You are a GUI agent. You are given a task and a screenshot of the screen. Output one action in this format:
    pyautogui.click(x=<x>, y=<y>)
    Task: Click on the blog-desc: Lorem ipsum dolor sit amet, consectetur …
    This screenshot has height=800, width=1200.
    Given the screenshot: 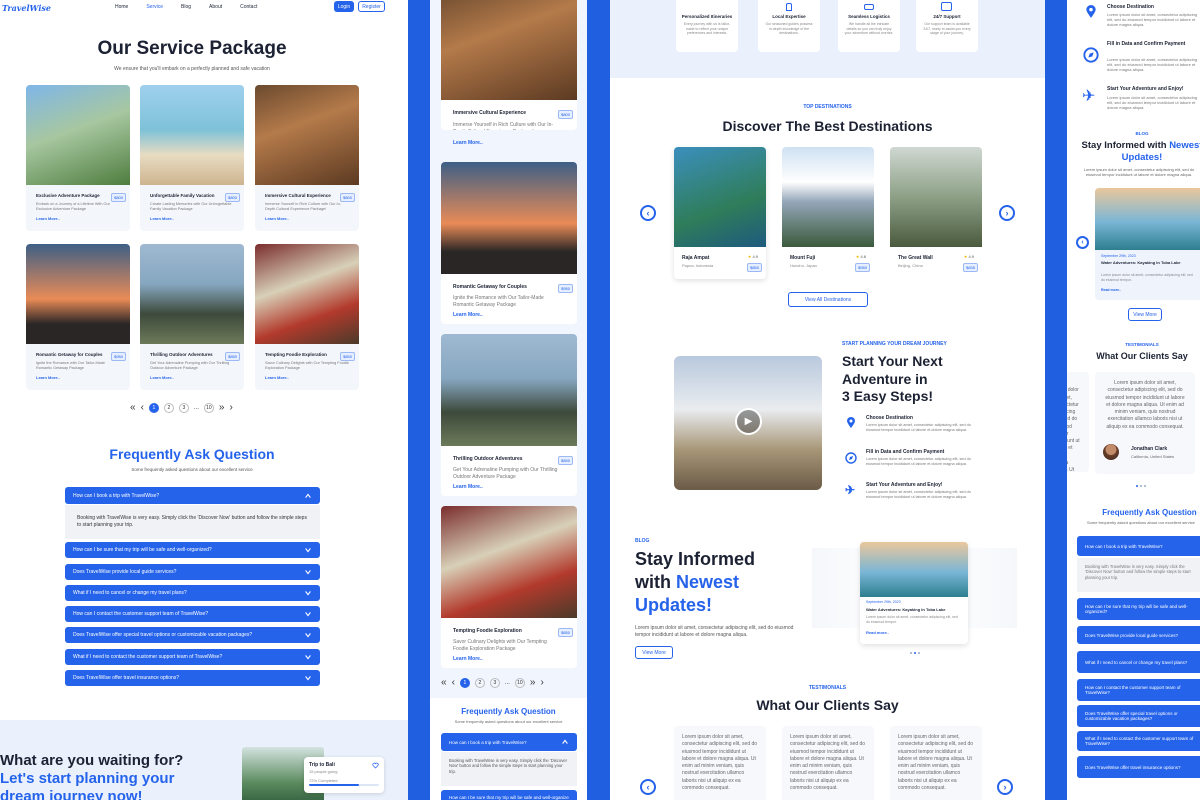 What is the action you would take?
    pyautogui.click(x=714, y=631)
    